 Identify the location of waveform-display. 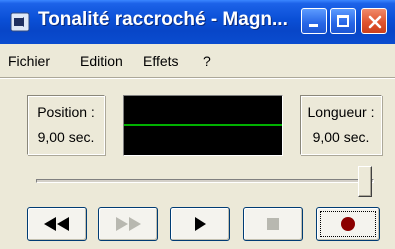
(203, 125).